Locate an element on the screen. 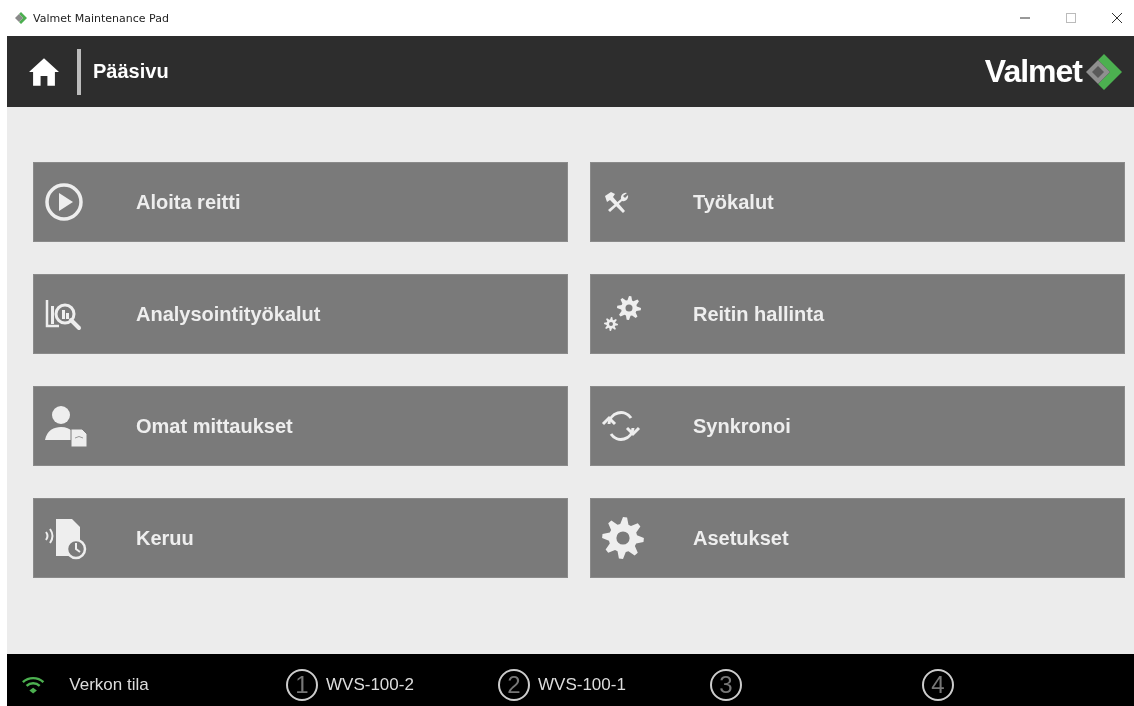 Image resolution: width=1134 pixels, height=706 pixels. home-icon is located at coordinates (44, 71).